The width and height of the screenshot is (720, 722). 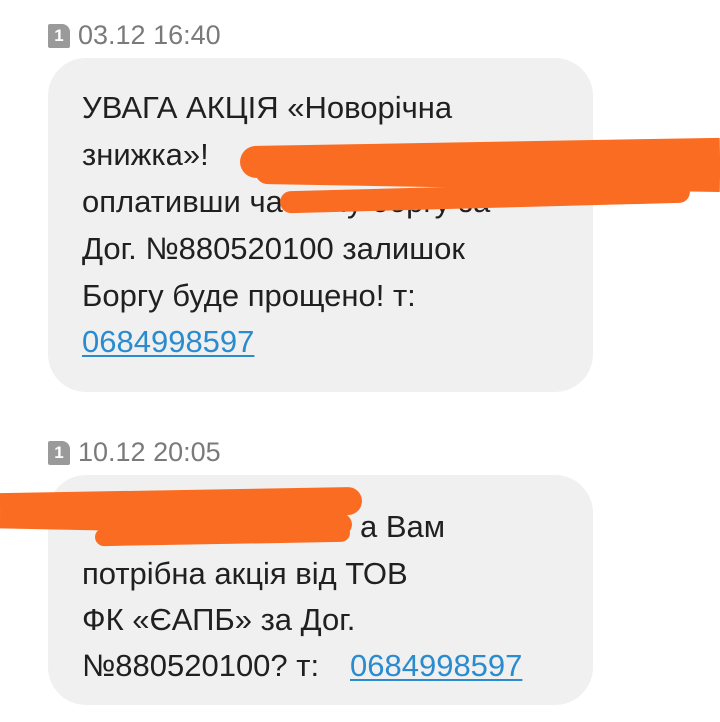 What do you see at coordinates (267, 107) in the screenshot?
I see `message-text-line: УВАГА АКЦІЯ «Новорічна` at bounding box center [267, 107].